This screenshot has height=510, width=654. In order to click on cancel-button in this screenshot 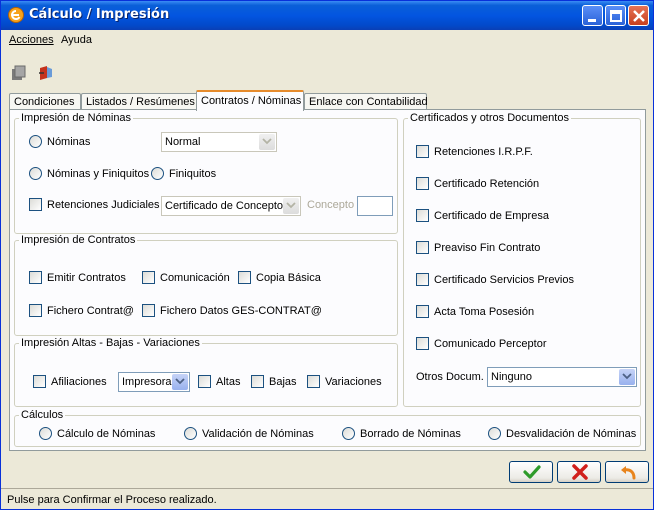, I will do `click(579, 472)`.